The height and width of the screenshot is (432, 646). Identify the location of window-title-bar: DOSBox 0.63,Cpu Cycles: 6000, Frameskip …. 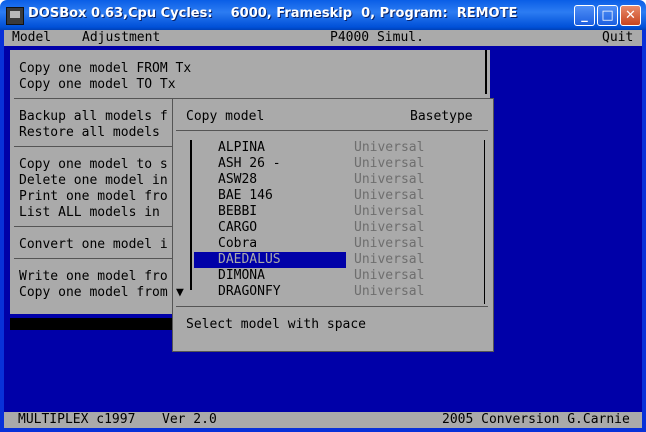
(323, 15).